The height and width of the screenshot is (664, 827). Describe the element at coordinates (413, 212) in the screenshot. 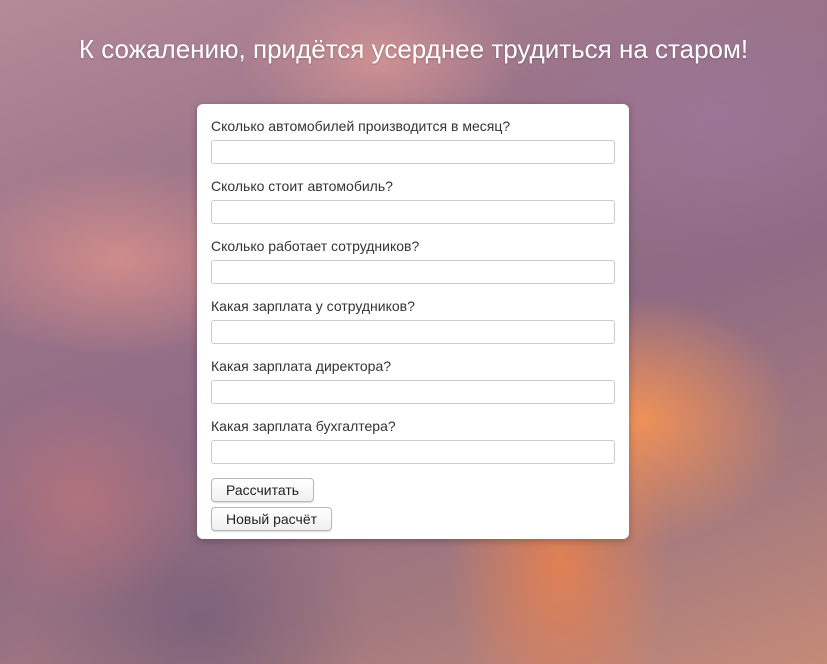

I see `car-price-input` at that location.